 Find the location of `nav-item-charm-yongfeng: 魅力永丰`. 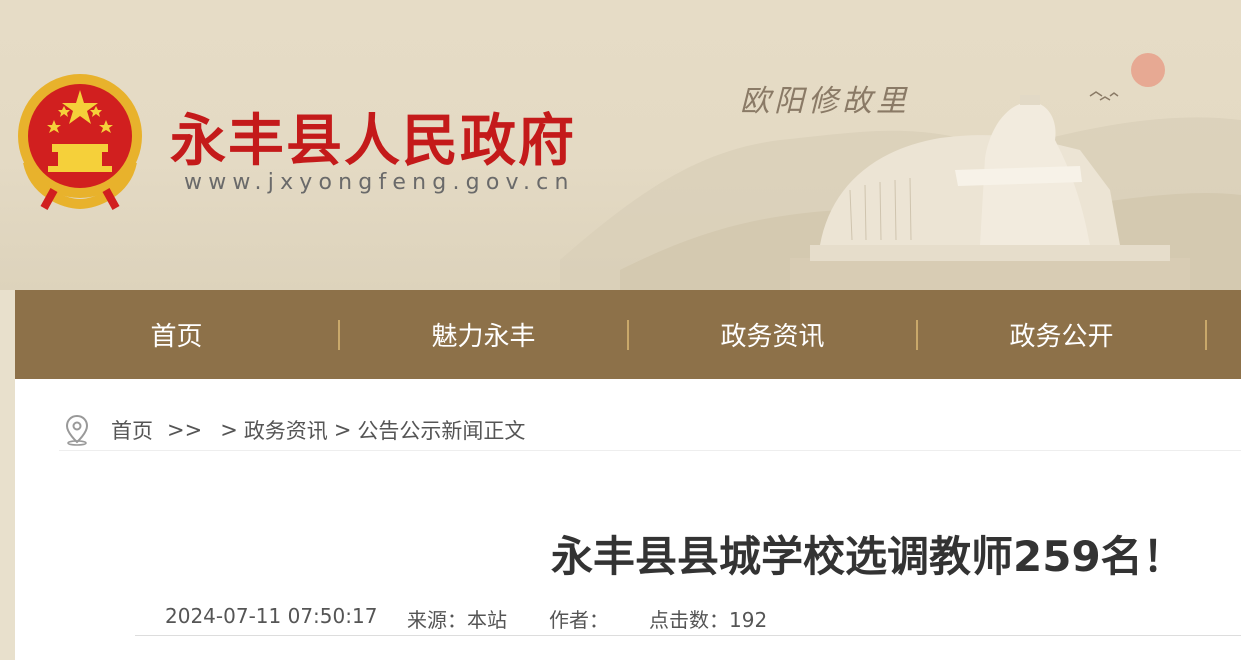

nav-item-charm-yongfeng: 魅力永丰 is located at coordinates (483, 334).